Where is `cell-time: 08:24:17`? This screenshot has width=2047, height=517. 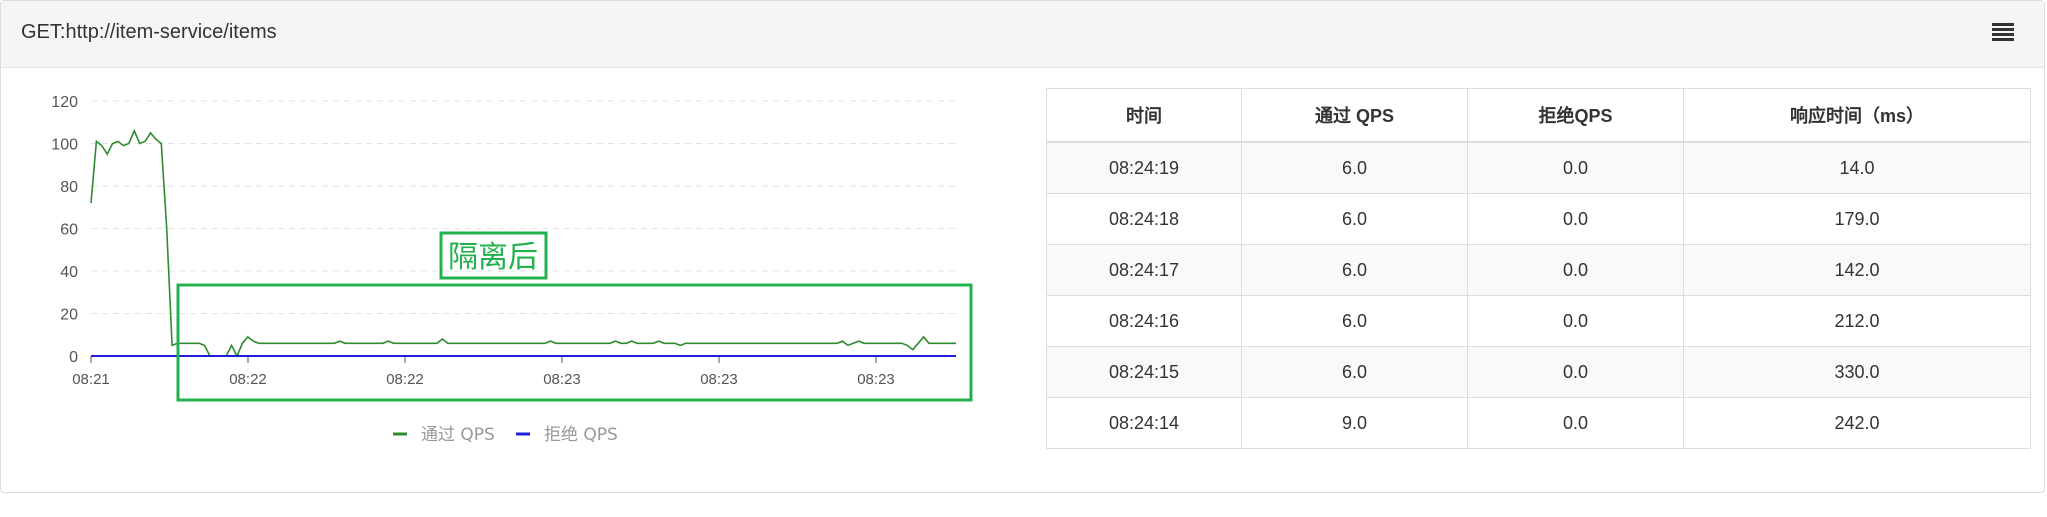
cell-time: 08:24:17 is located at coordinates (1144, 270).